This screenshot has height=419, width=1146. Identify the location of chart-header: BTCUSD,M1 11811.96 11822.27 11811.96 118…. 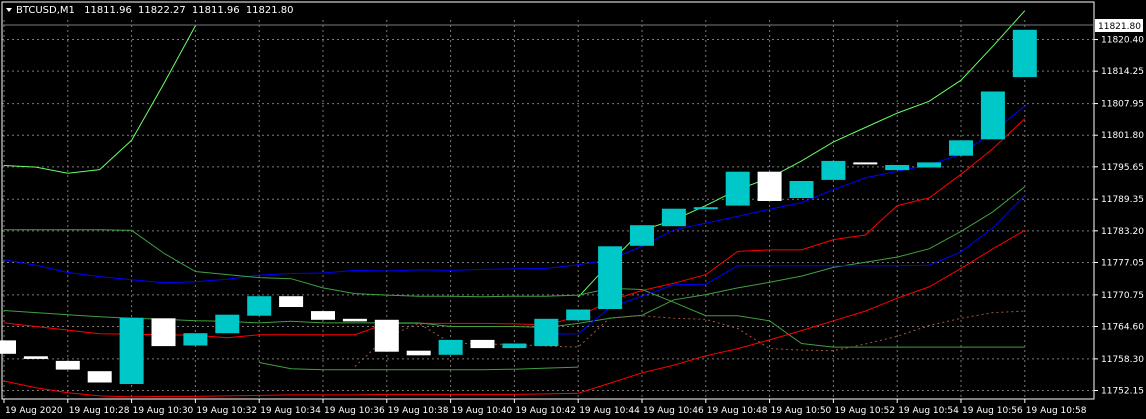
(150, 10).